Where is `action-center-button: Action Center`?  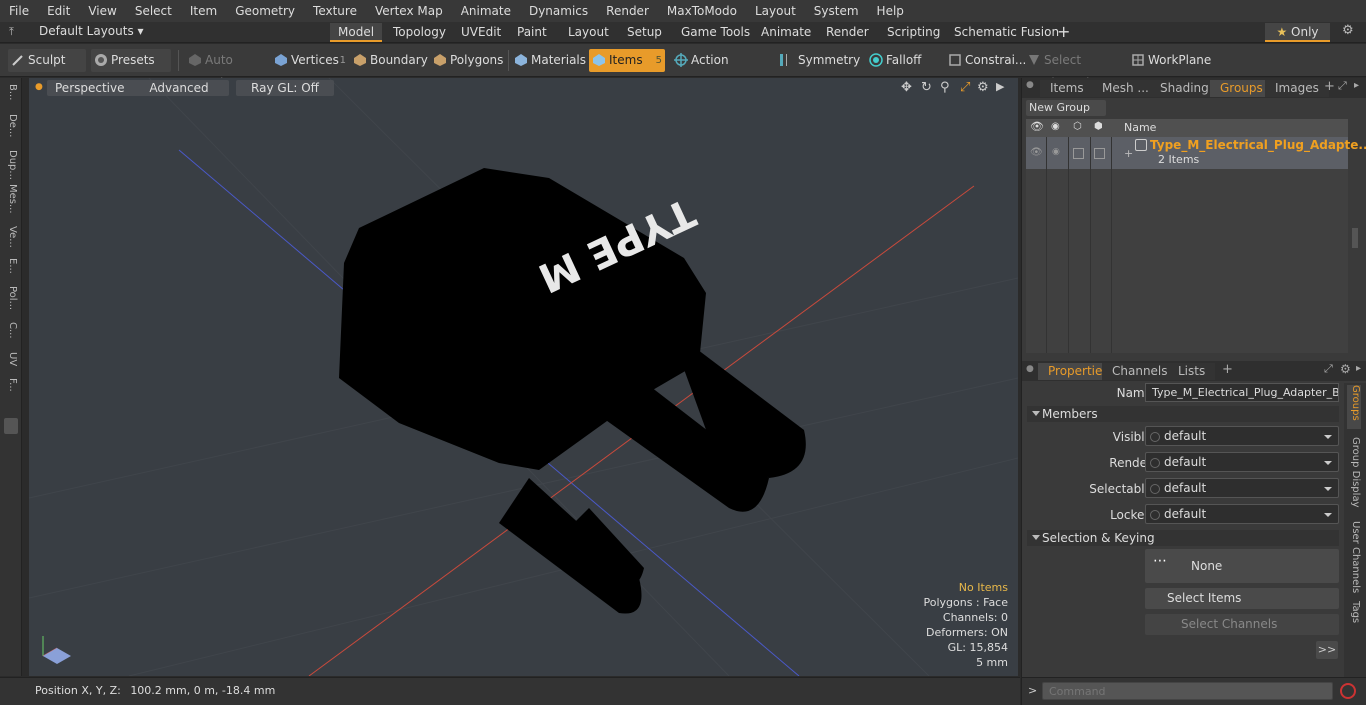 action-center-button: Action Center is located at coordinates (718, 69).